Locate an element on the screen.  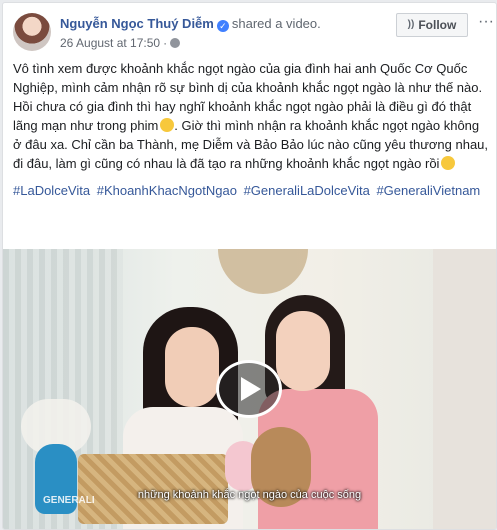
hashtag-link: #LaDolceVita is located at coordinates (51, 190).